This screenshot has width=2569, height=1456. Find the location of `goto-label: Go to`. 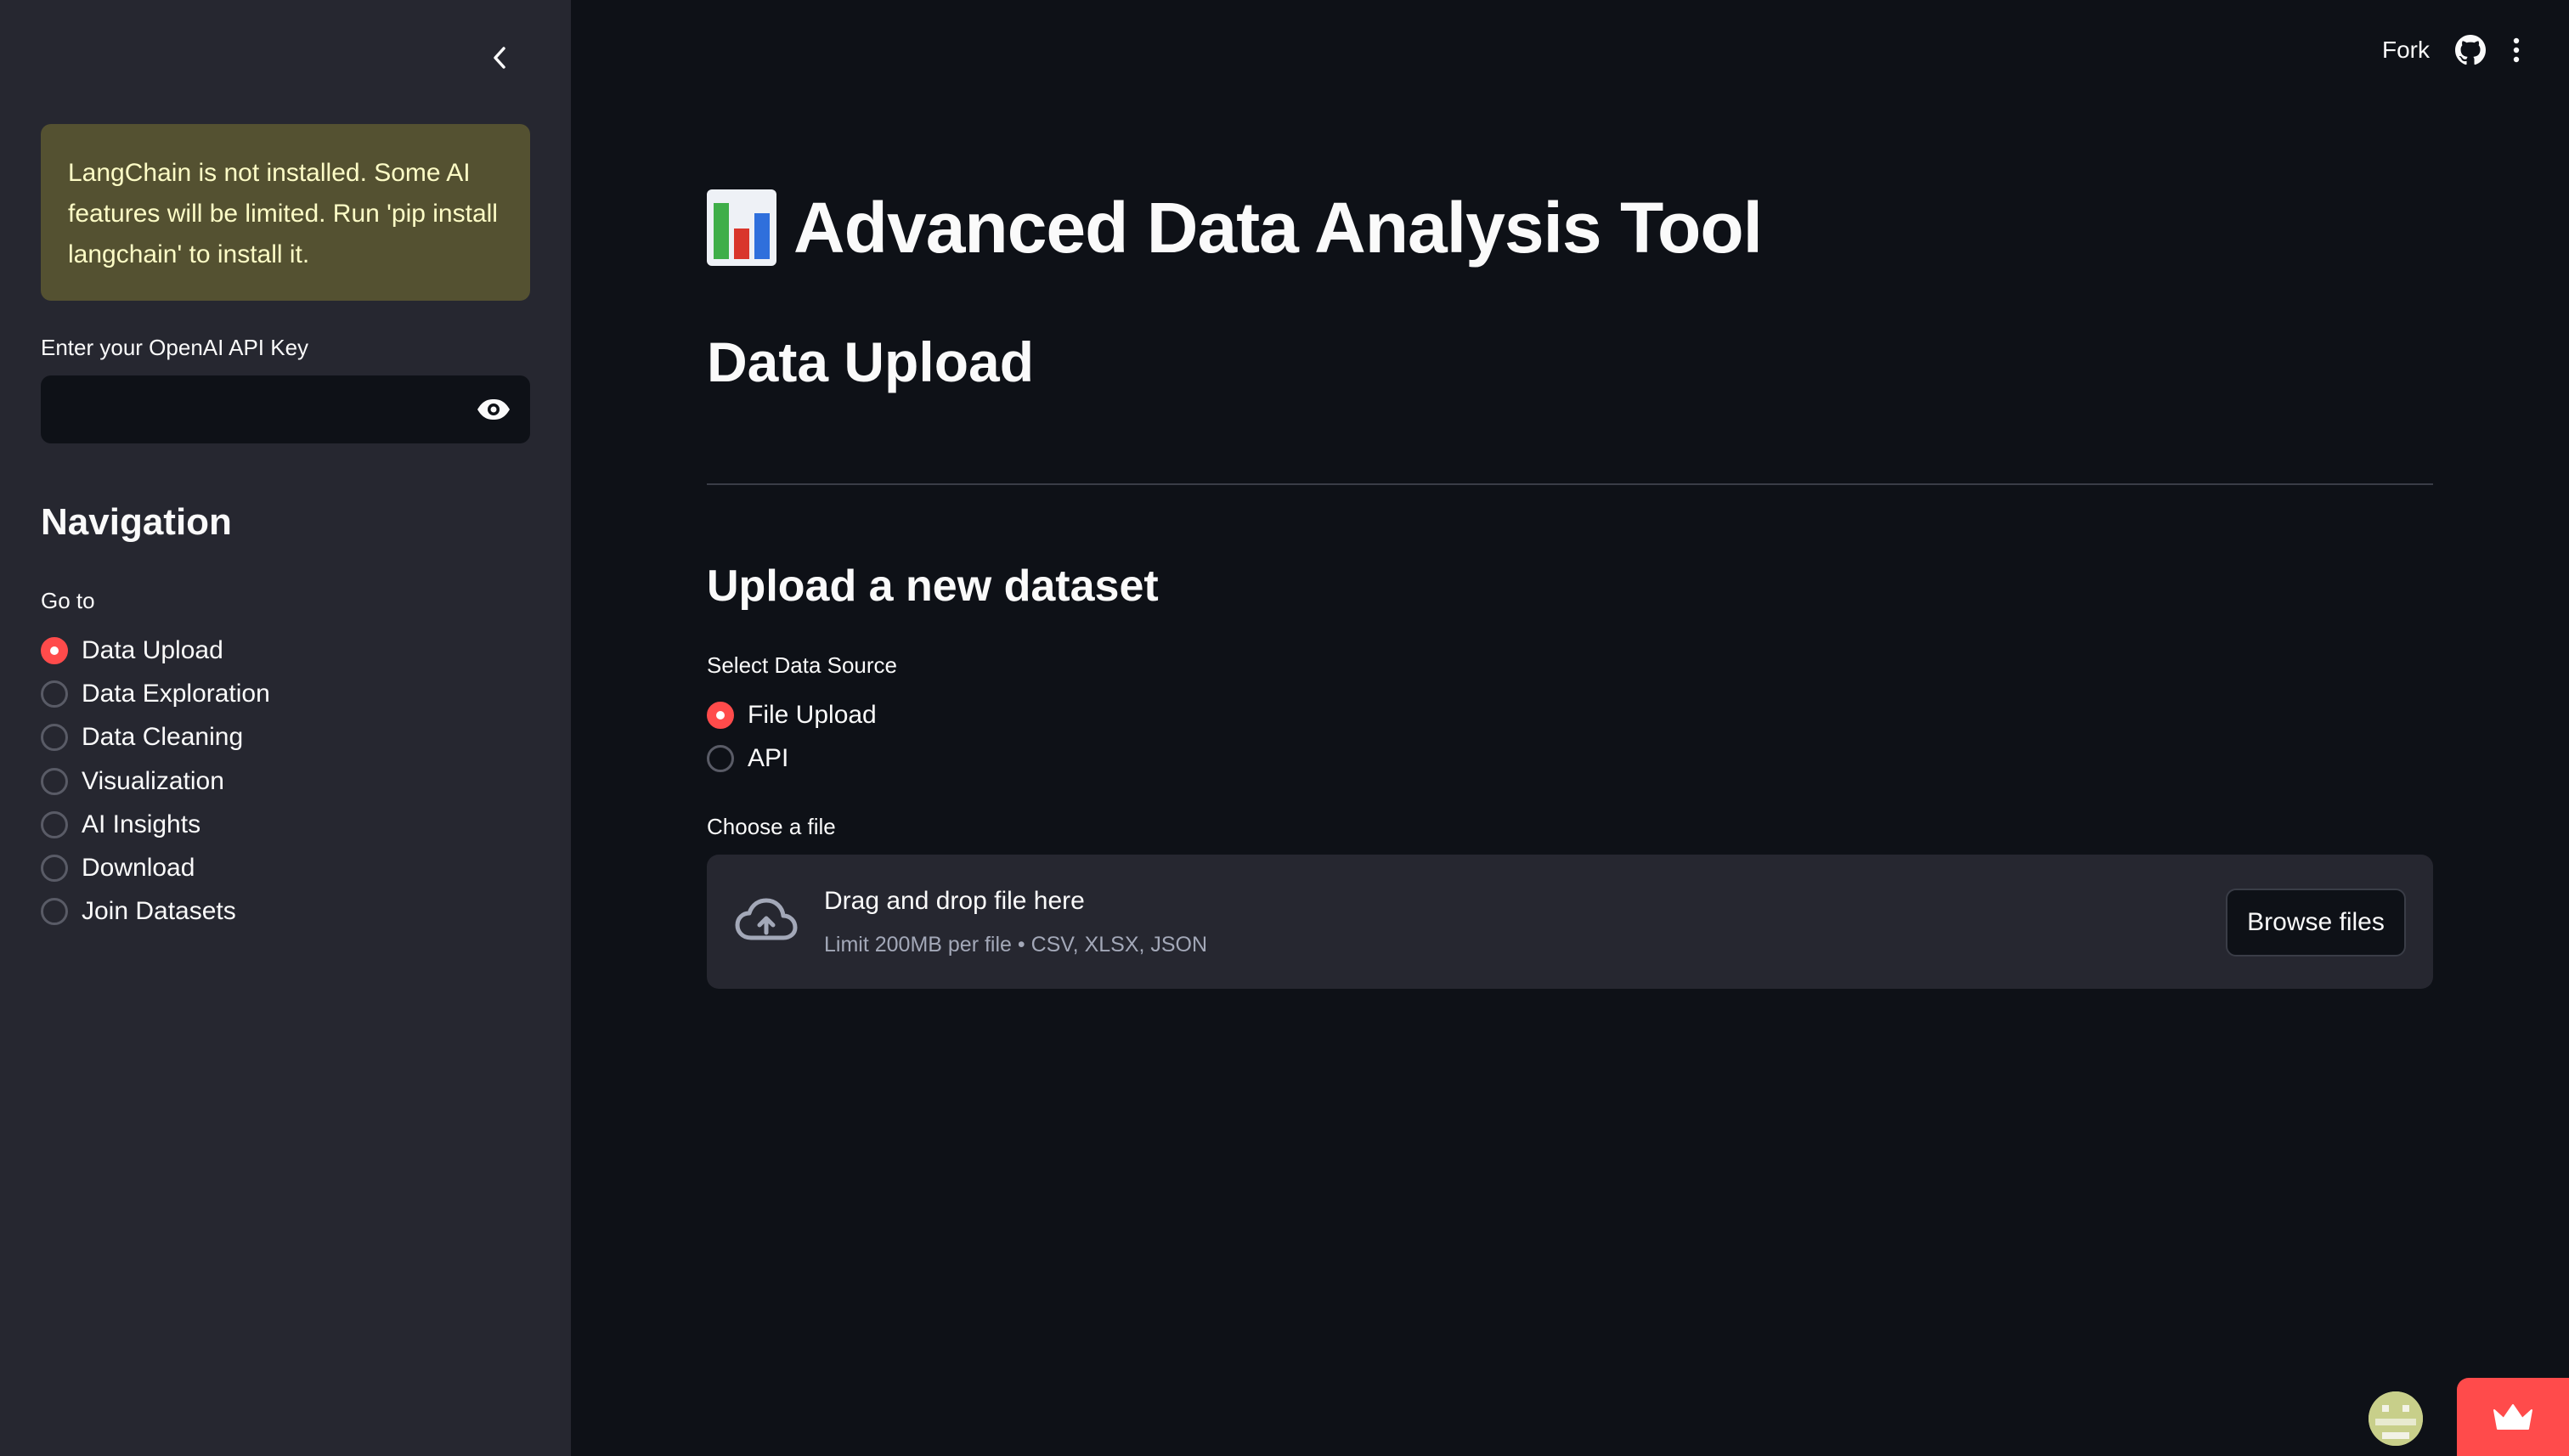

goto-label: Go to is located at coordinates (68, 600).